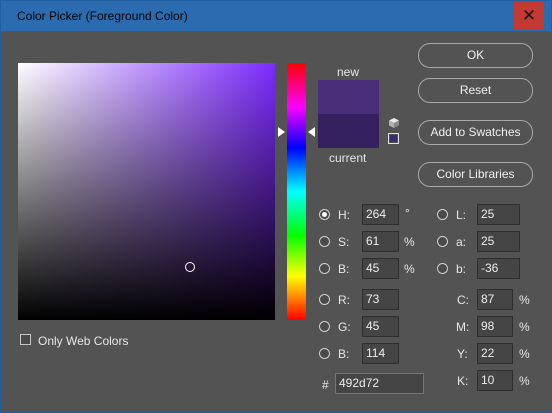 This screenshot has width=552, height=413. What do you see at coordinates (524, 381) in the screenshot?
I see `black-unit: %` at bounding box center [524, 381].